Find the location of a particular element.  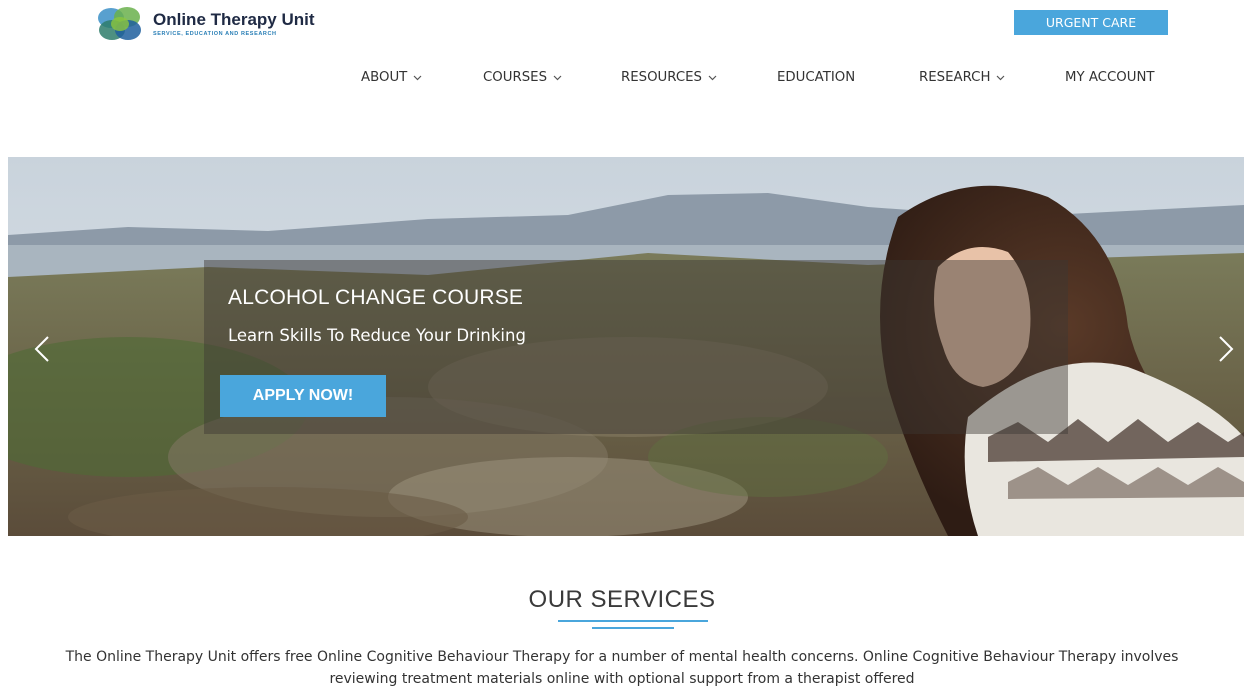

nav-item-label: EDUCATION is located at coordinates (816, 77).